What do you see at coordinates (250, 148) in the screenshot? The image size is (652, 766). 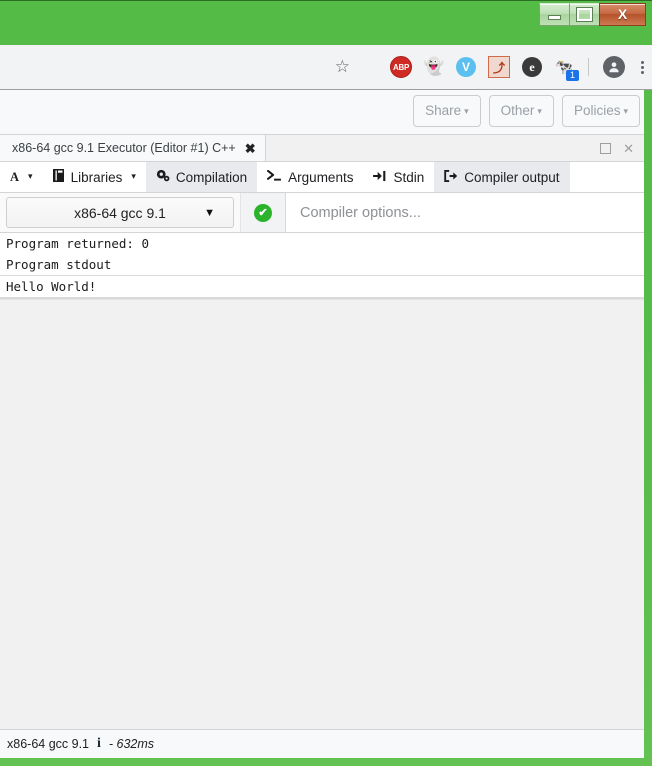 I see `pane-close-icon: ✖` at bounding box center [250, 148].